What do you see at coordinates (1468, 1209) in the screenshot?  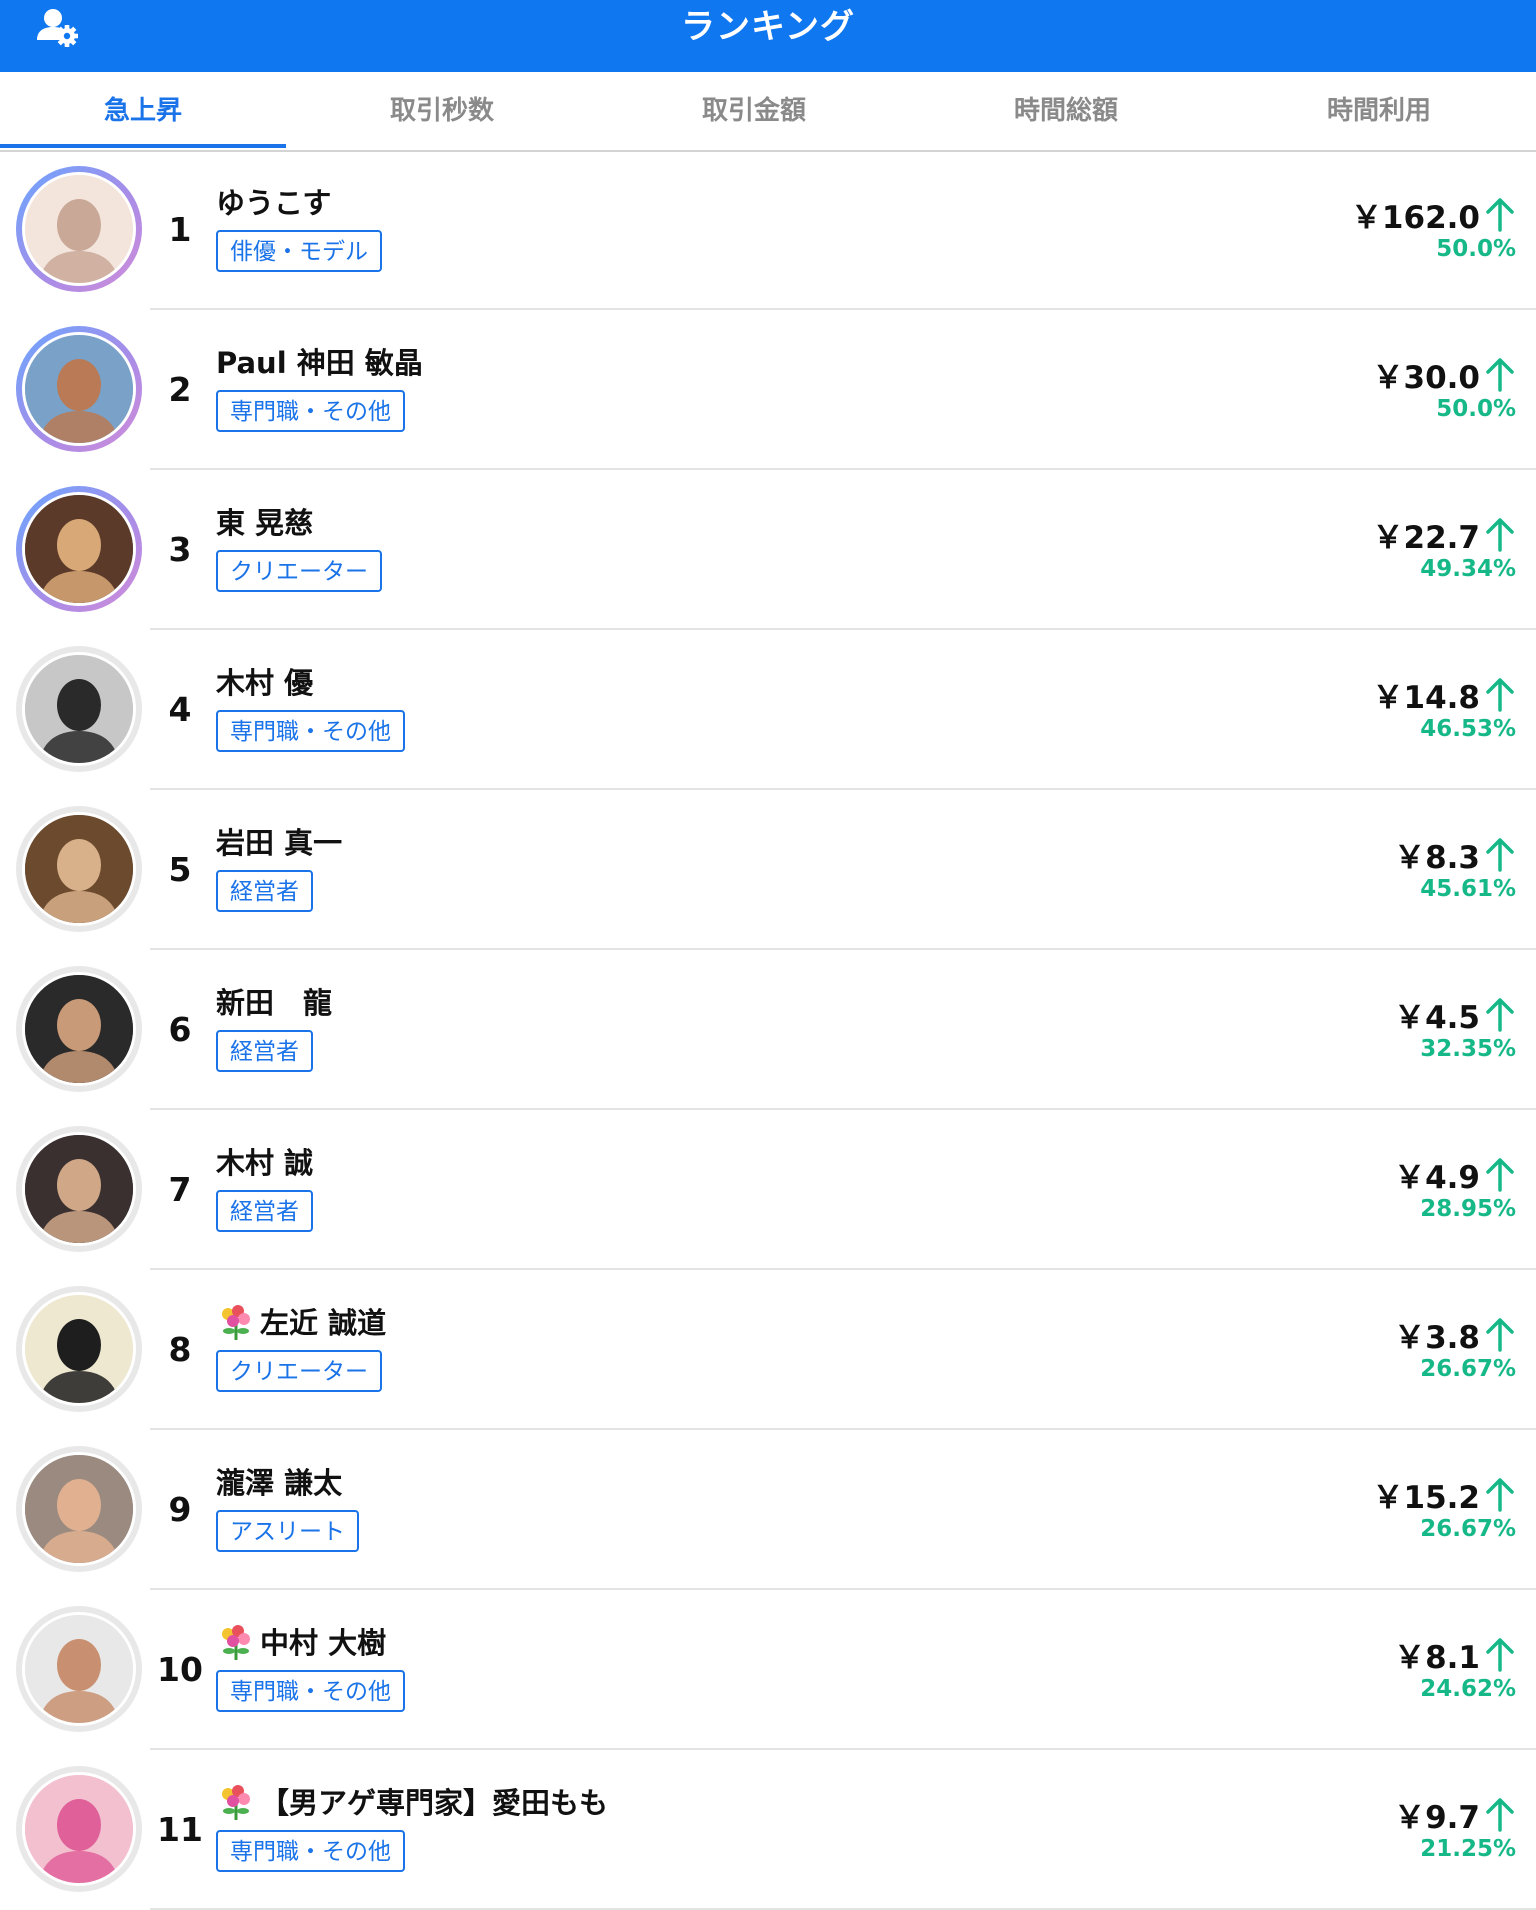 I see `change-percent: 28.95%` at bounding box center [1468, 1209].